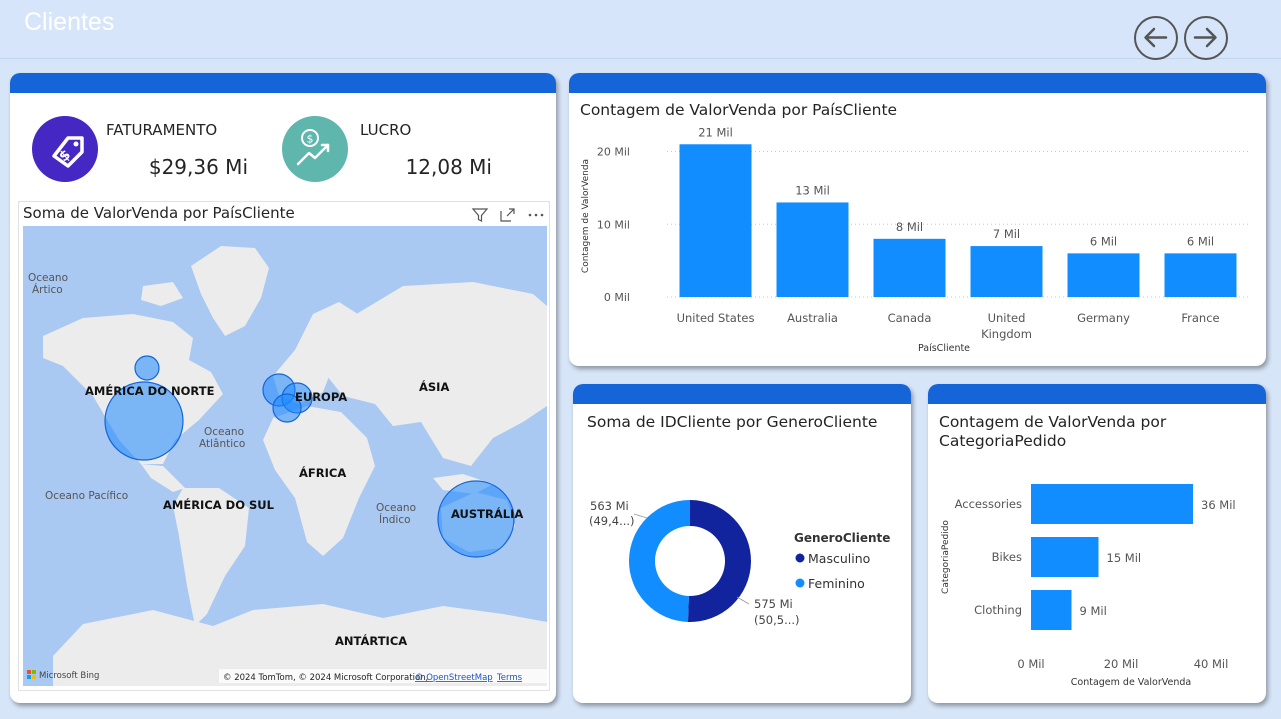 The width and height of the screenshot is (1281, 719). Describe the element at coordinates (659, 561) in the screenshot. I see `donut-slice-feminino` at that location.